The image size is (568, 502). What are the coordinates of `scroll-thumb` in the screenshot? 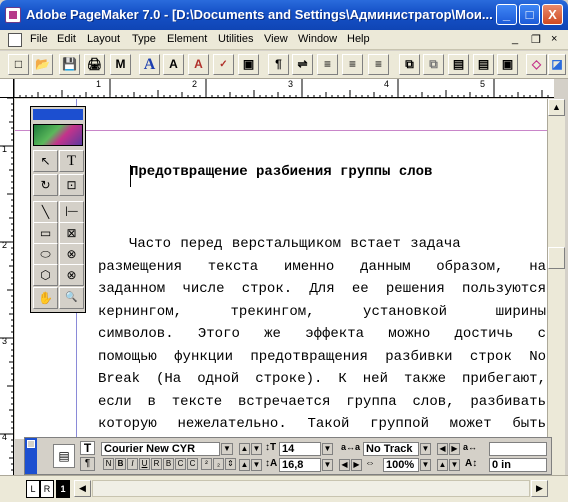 It's located at (556, 258).